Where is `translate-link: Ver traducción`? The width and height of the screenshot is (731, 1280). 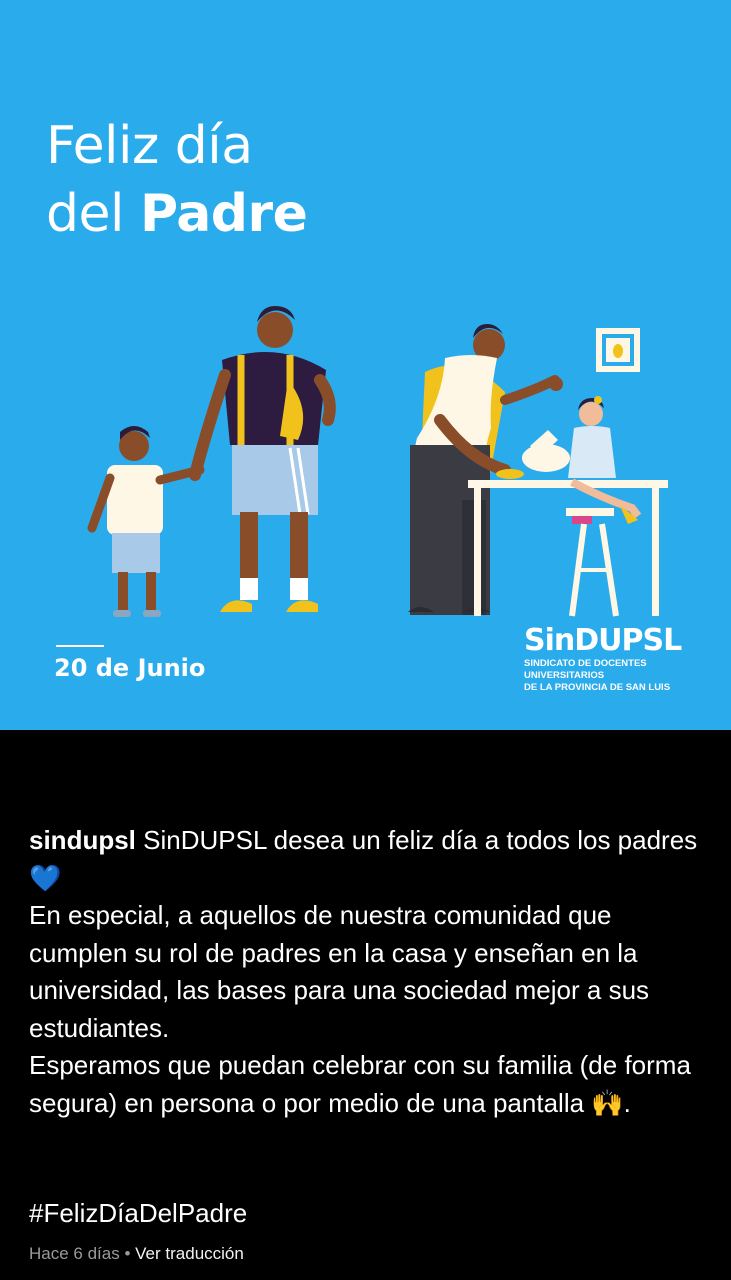
translate-link: Ver traducción is located at coordinates (189, 1253).